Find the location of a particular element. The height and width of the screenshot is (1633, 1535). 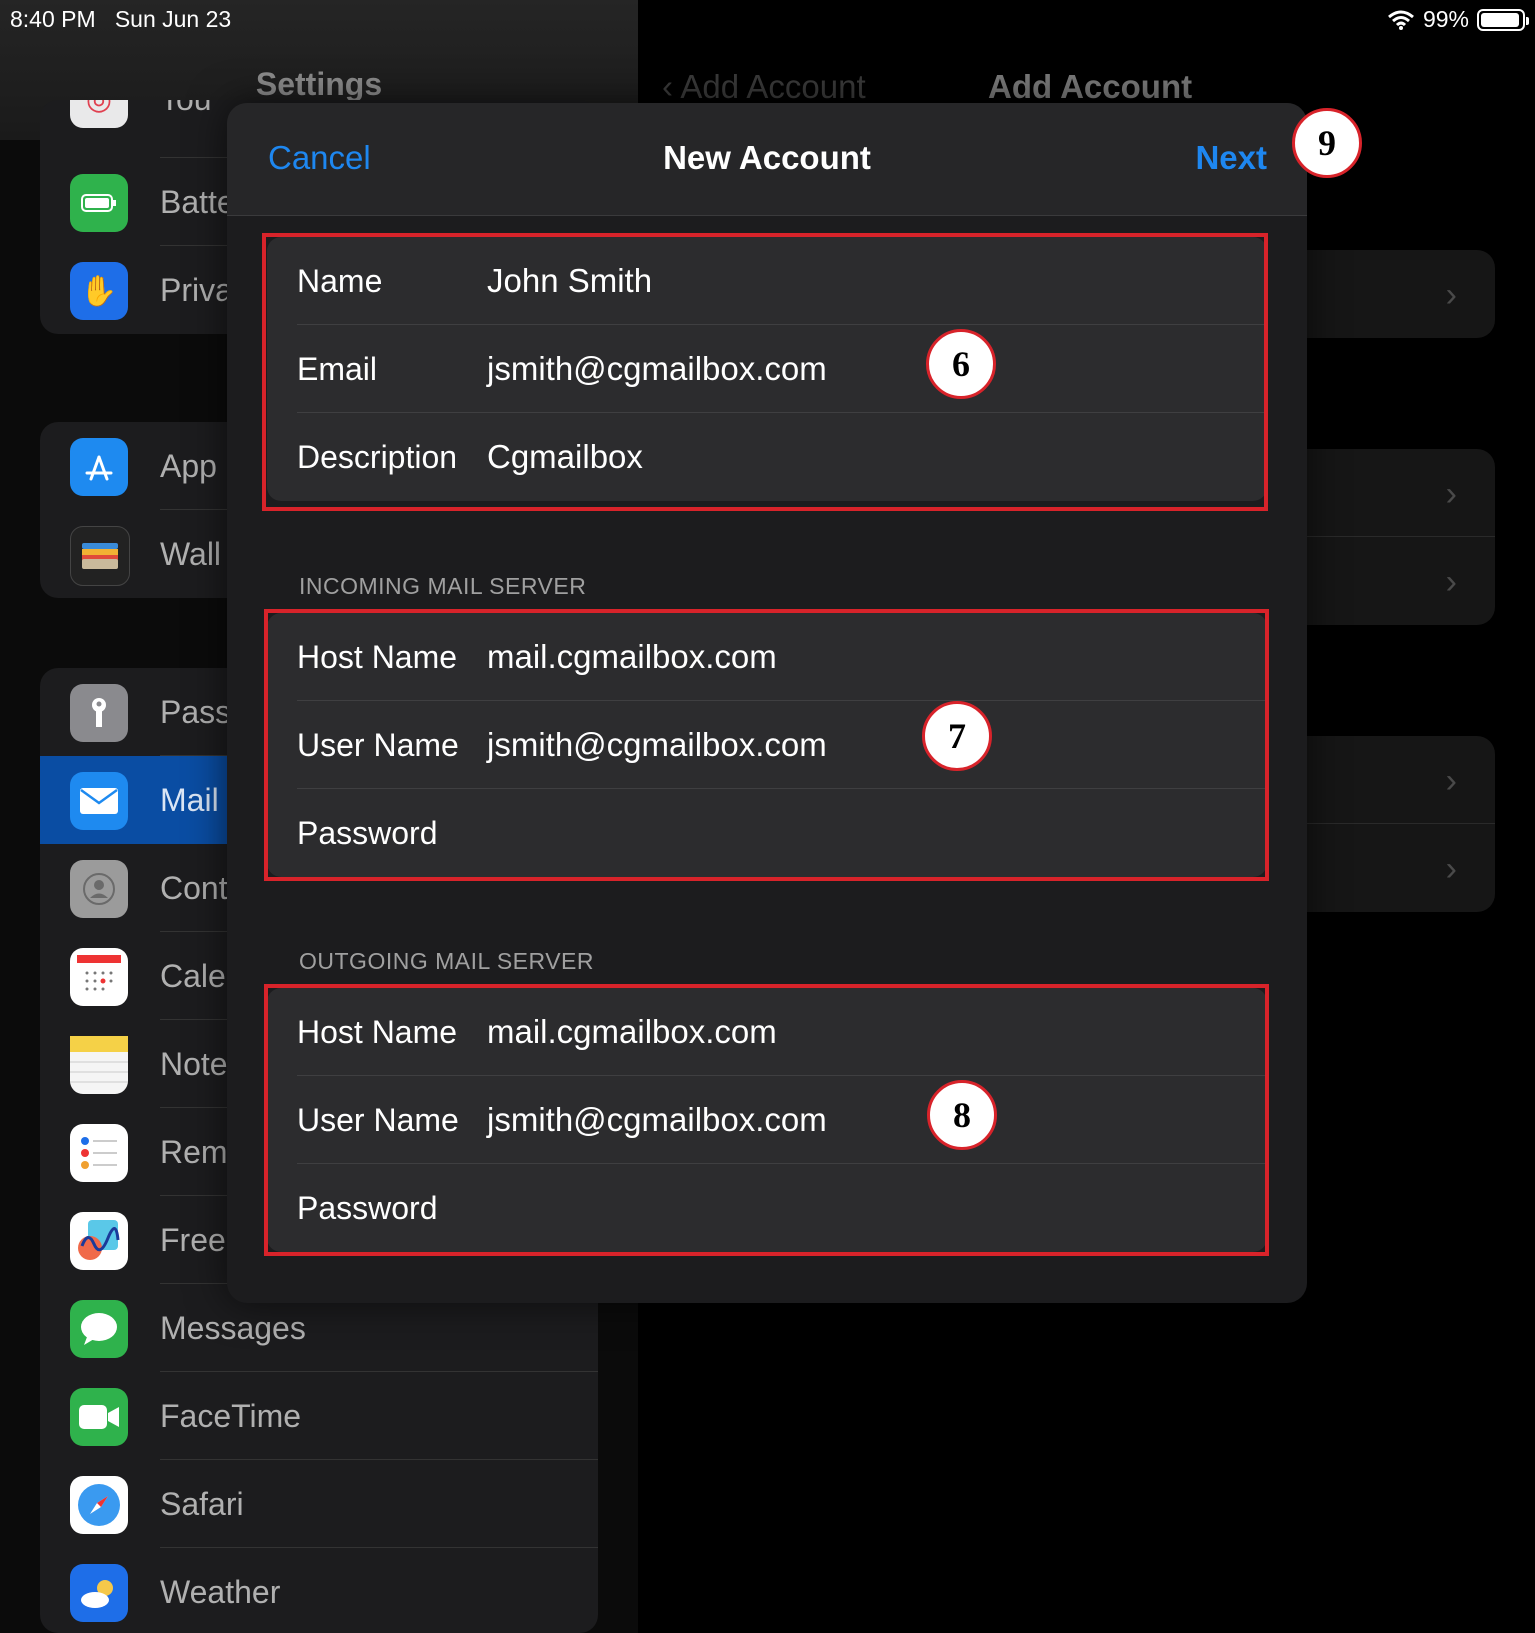

safari-icon is located at coordinates (99, 1505).